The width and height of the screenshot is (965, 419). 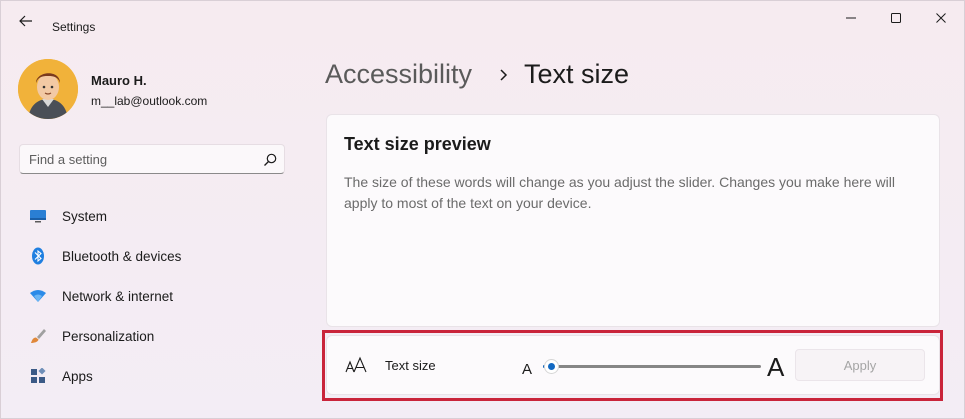 I want to click on maximize-icon, so click(x=896, y=18).